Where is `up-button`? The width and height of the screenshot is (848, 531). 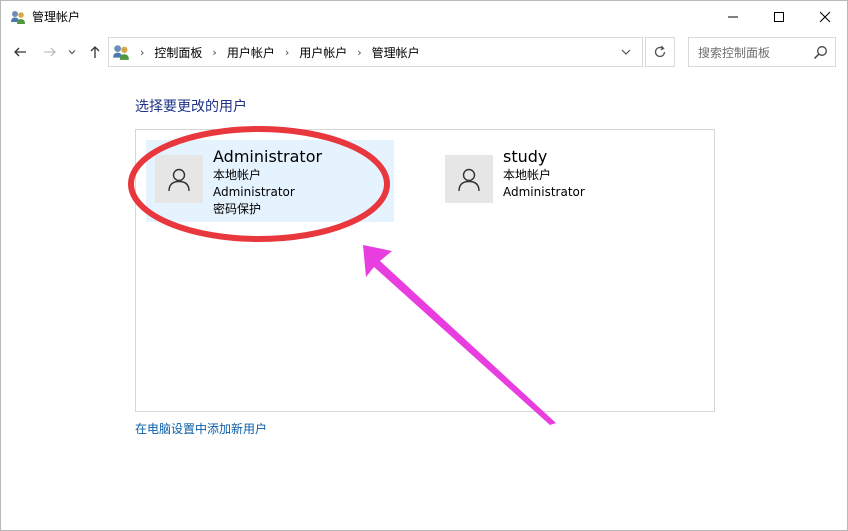
up-button is located at coordinates (95, 52).